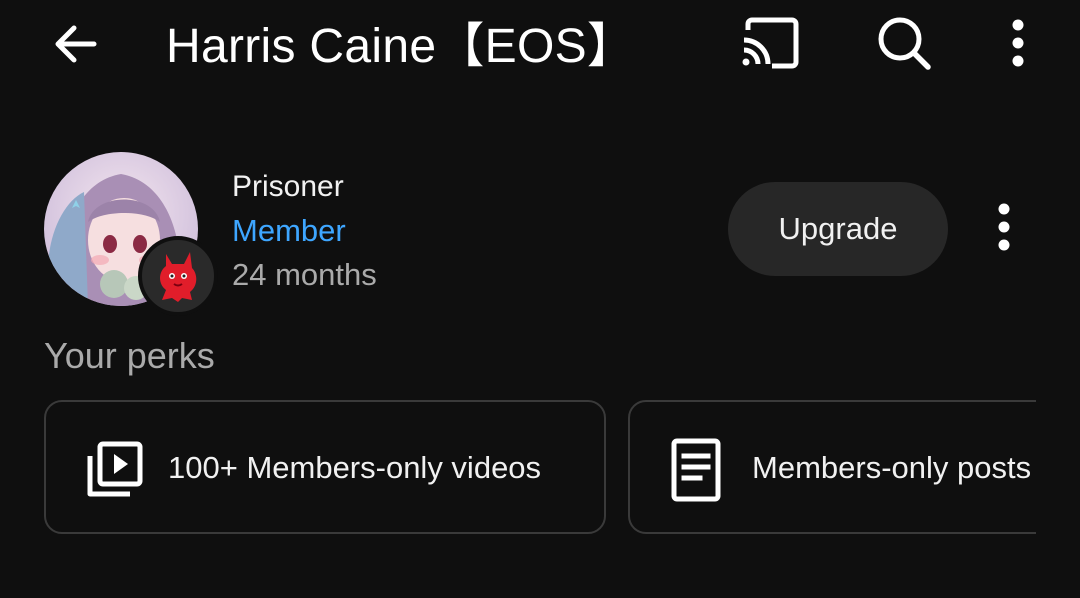 The width and height of the screenshot is (1080, 598). Describe the element at coordinates (696, 470) in the screenshot. I see `document-icon` at that location.